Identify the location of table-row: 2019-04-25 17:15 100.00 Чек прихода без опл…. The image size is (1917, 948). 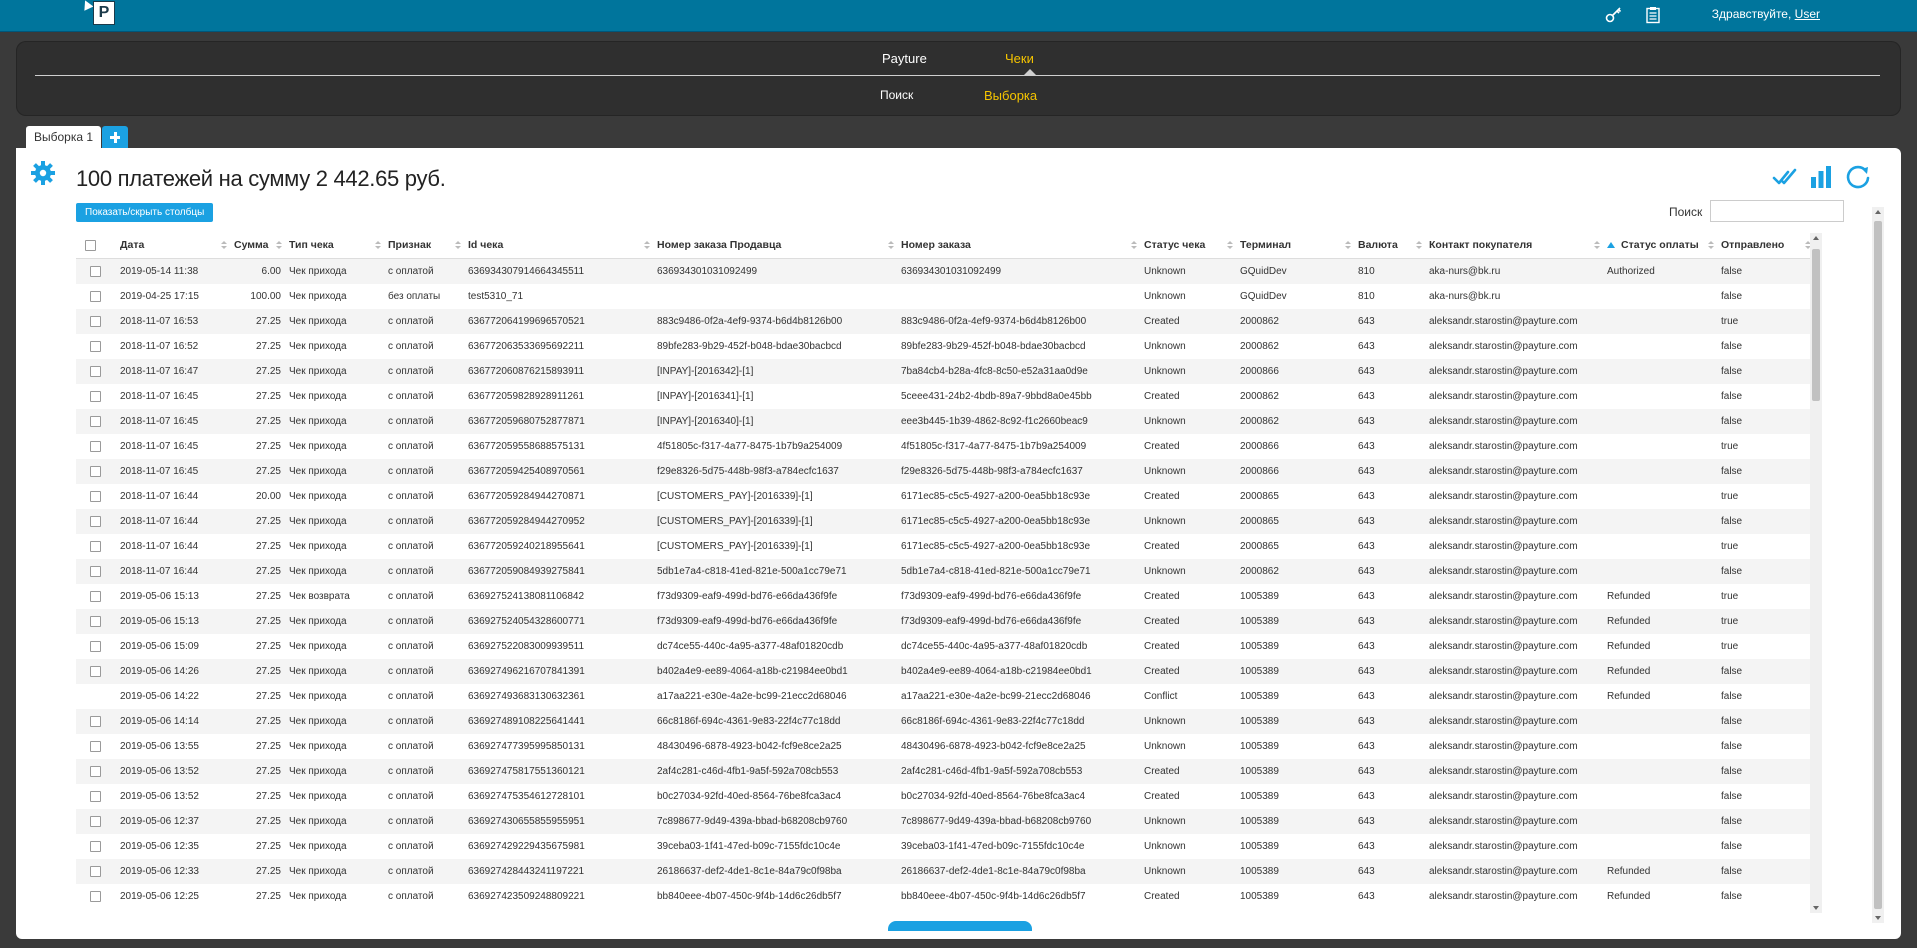
(945, 296).